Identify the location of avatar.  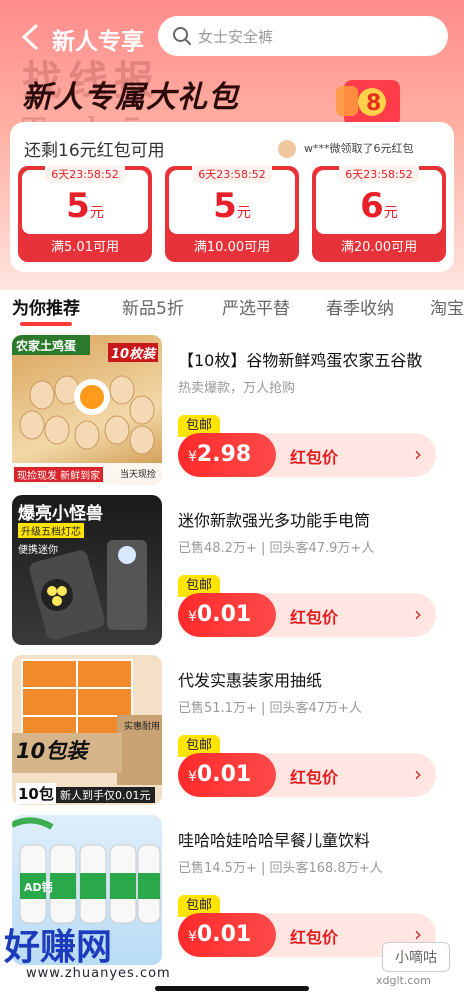
(287, 149).